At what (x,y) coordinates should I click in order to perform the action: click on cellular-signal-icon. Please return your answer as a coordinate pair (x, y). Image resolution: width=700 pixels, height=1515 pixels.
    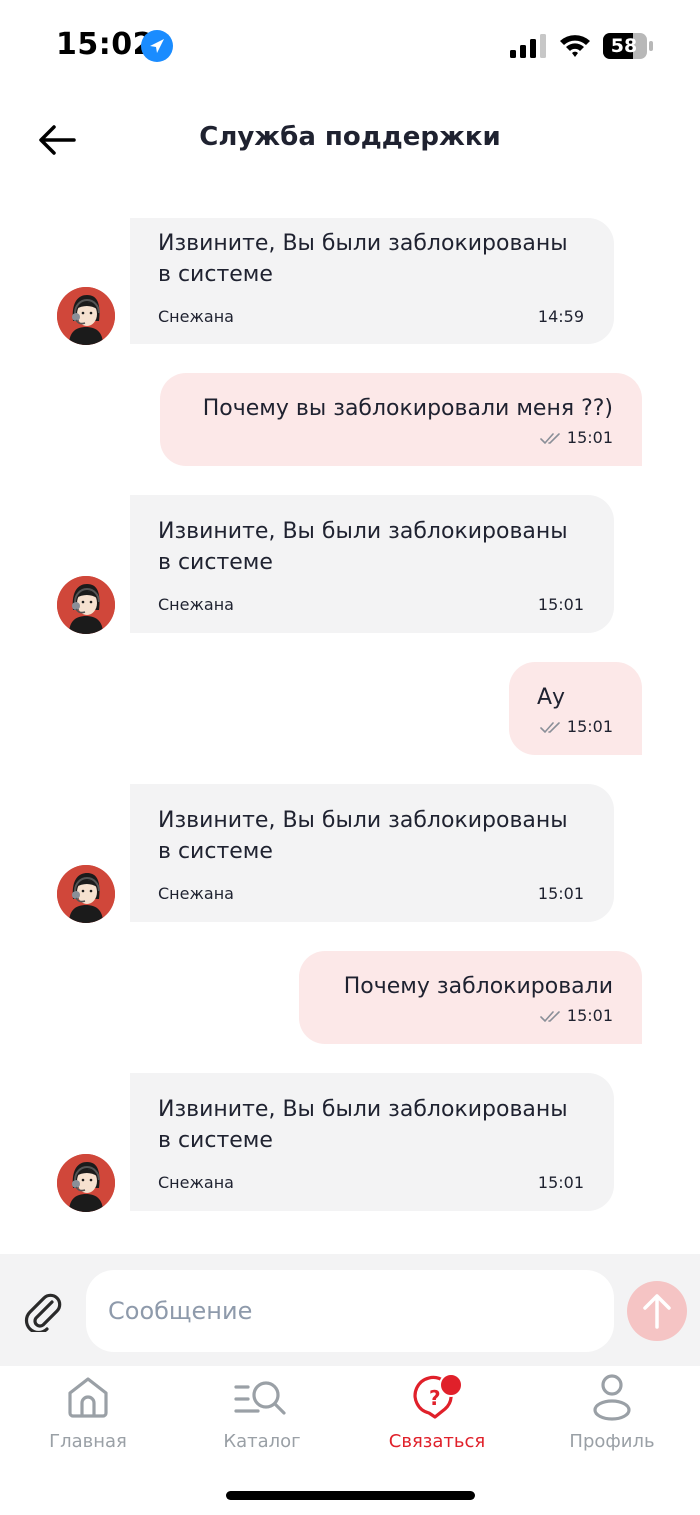
    Looking at the image, I should click on (528, 46).